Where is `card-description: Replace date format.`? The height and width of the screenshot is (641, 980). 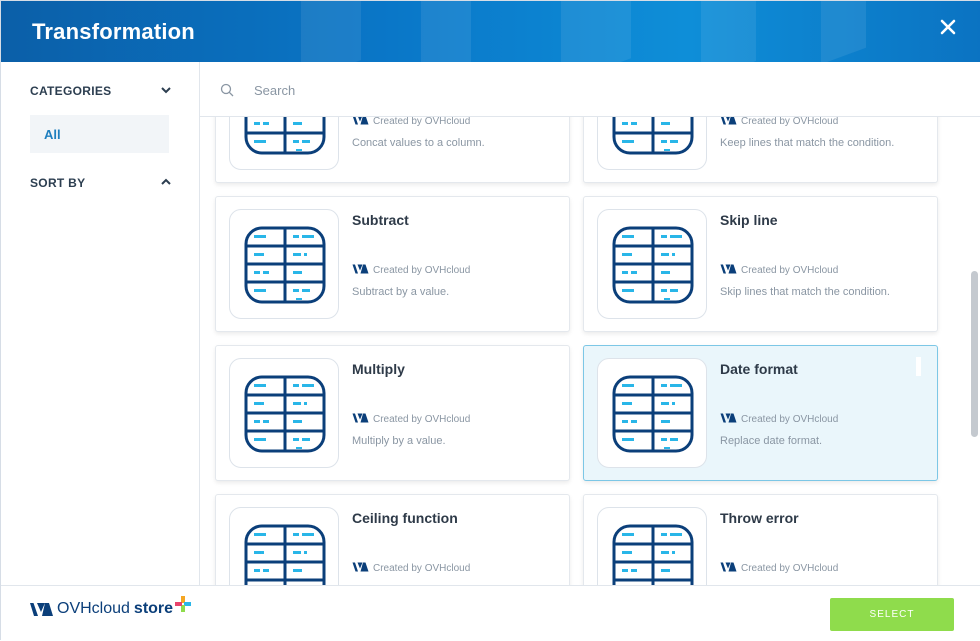
card-description: Replace date format. is located at coordinates (771, 441).